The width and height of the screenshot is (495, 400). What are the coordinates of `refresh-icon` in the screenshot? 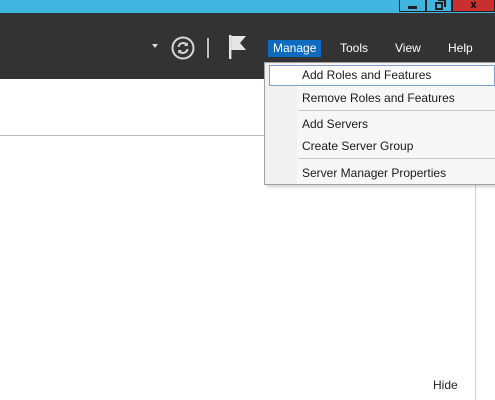 It's located at (183, 48).